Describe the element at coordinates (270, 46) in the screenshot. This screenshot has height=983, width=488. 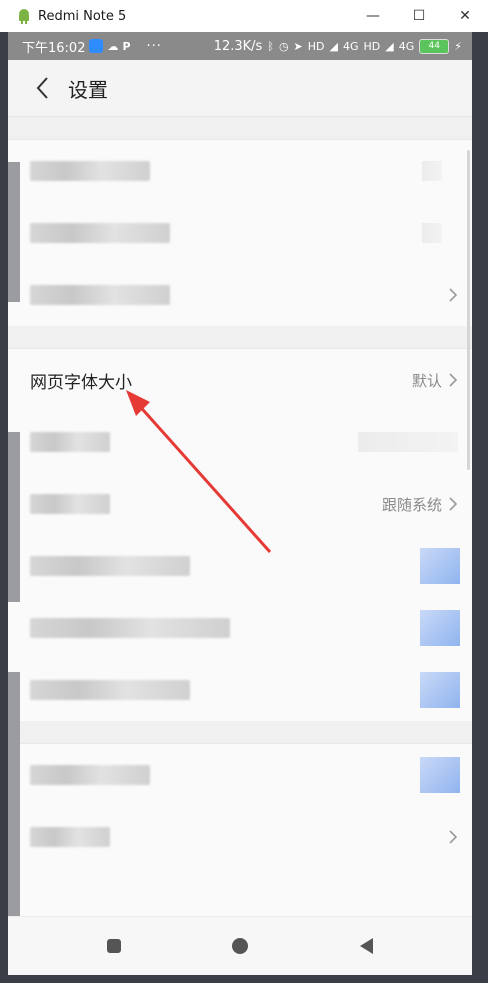
I see `bluetooth-icon: ᛒ` at that location.